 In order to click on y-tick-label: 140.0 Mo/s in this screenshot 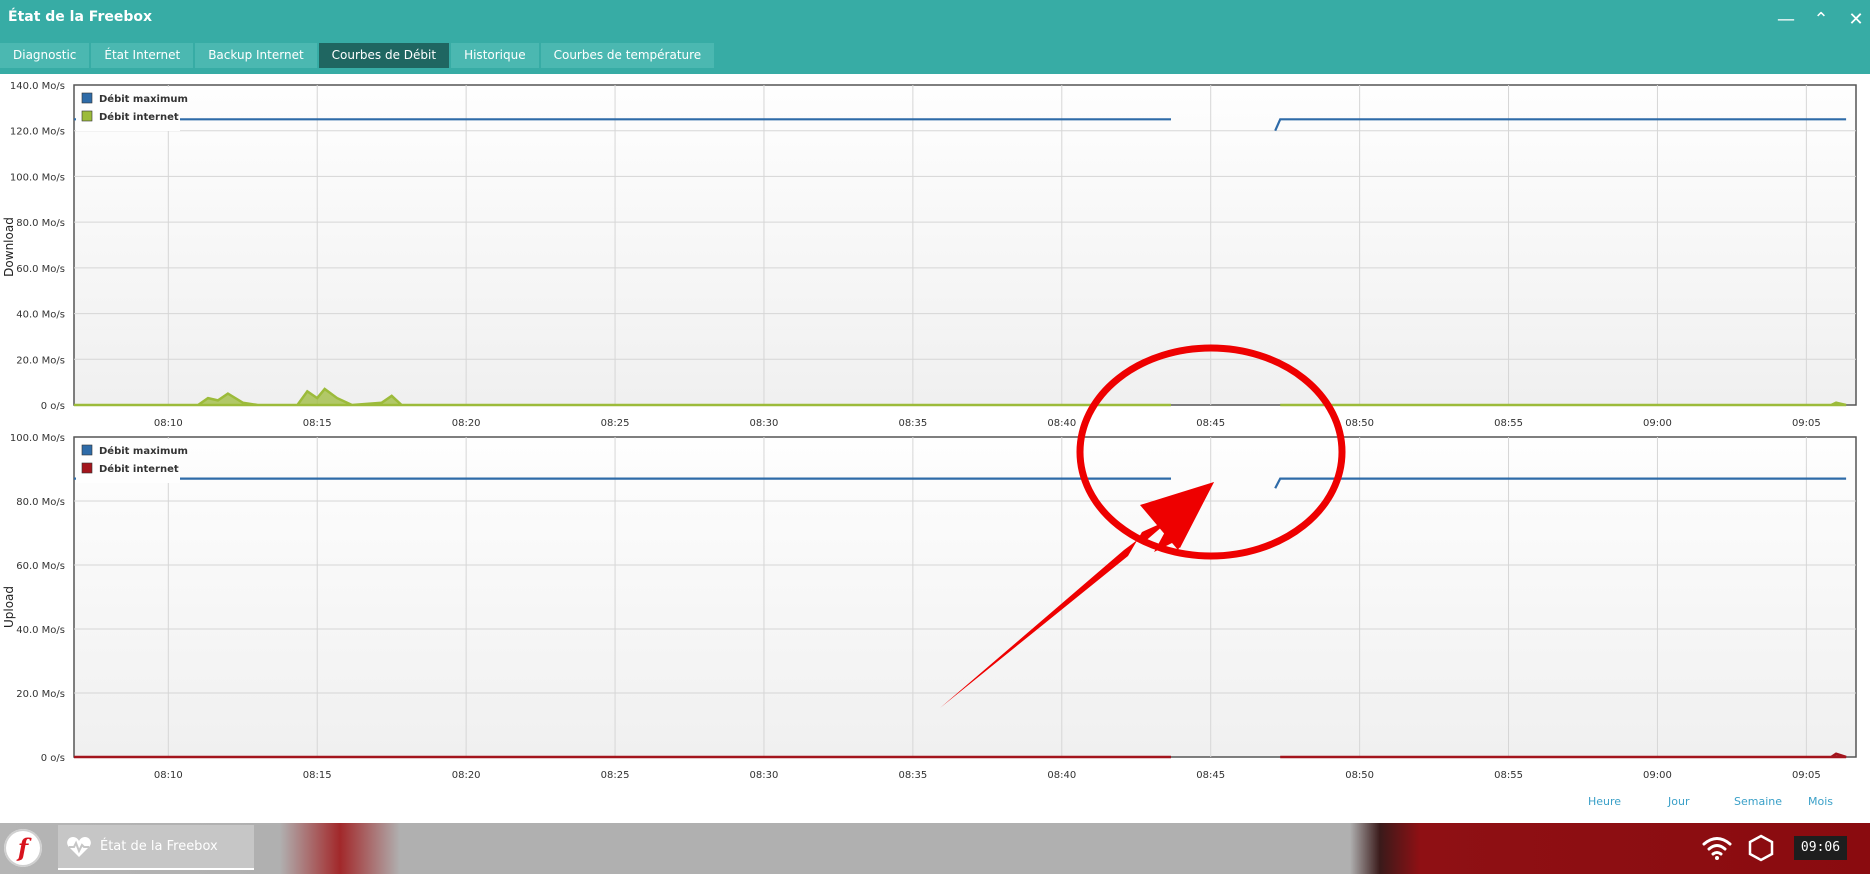, I will do `click(37, 86)`.